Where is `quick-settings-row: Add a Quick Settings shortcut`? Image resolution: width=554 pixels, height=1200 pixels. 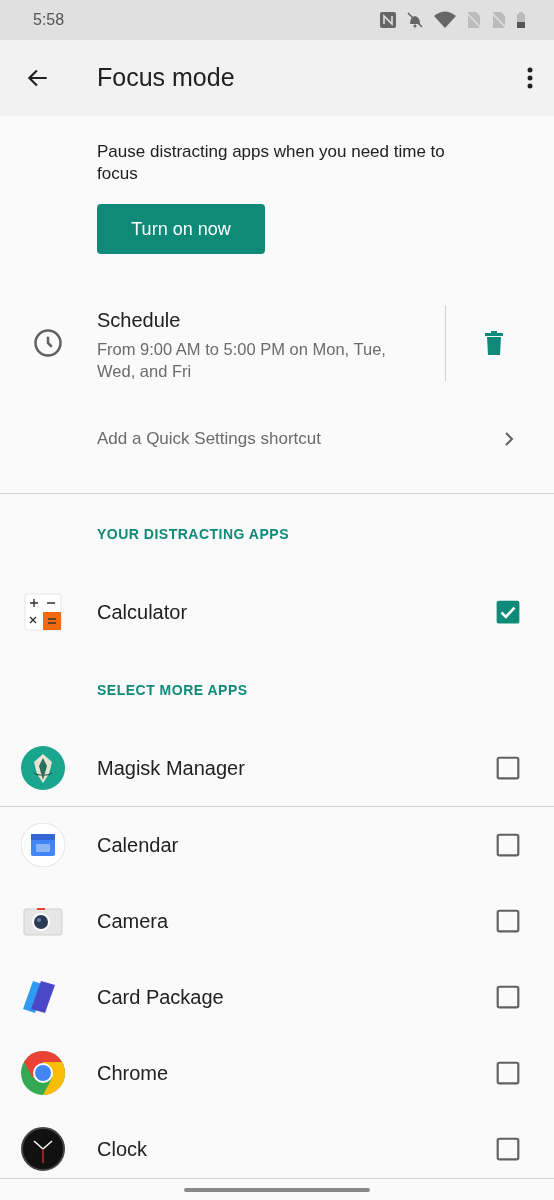
quick-settings-row: Add a Quick Settings shortcut is located at coordinates (277, 439).